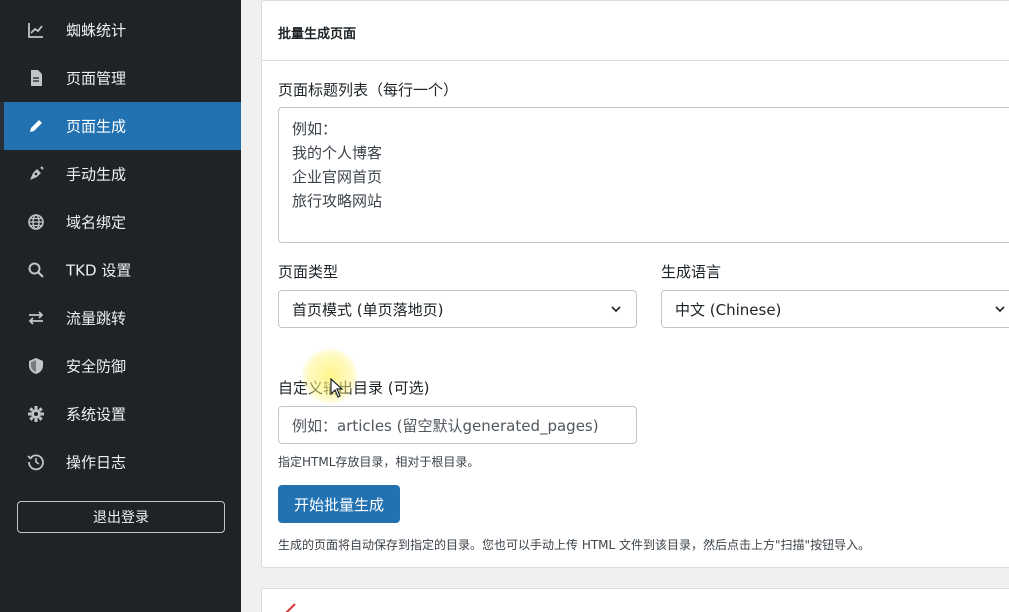  I want to click on sidebar-item-page-generate: 页面生成, so click(120, 126).